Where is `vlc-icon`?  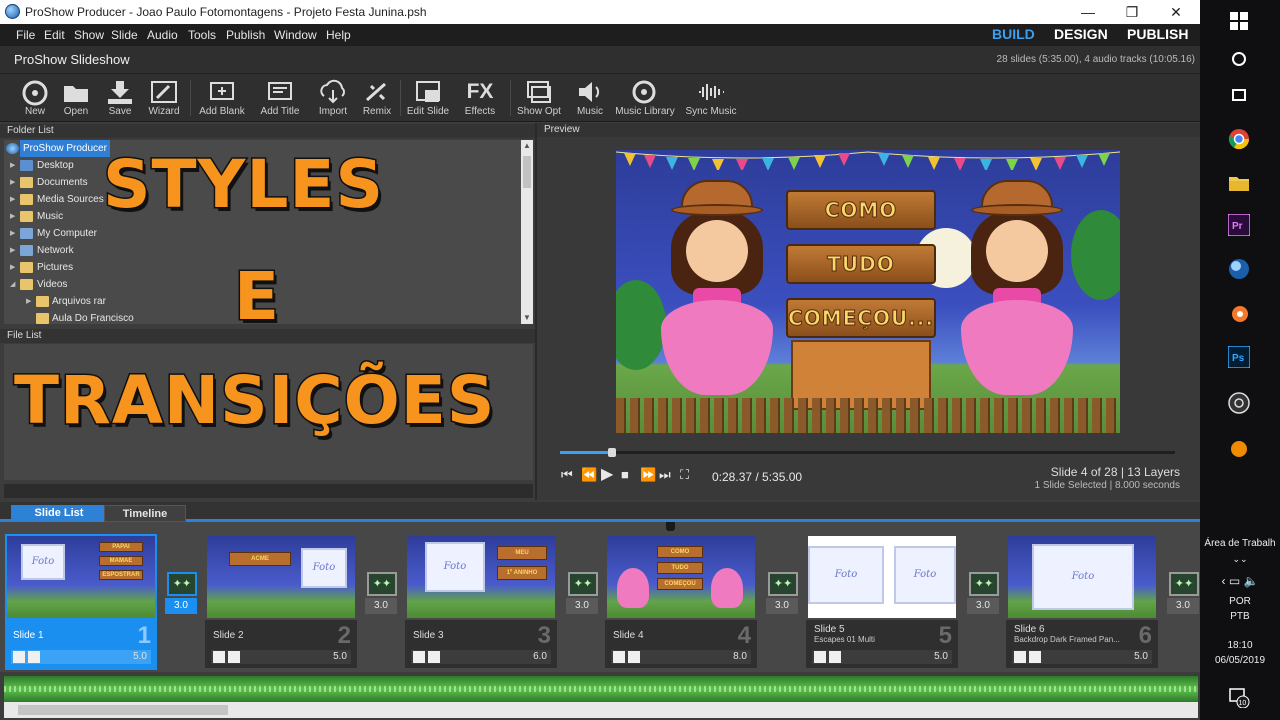
vlc-icon is located at coordinates (1239, 449).